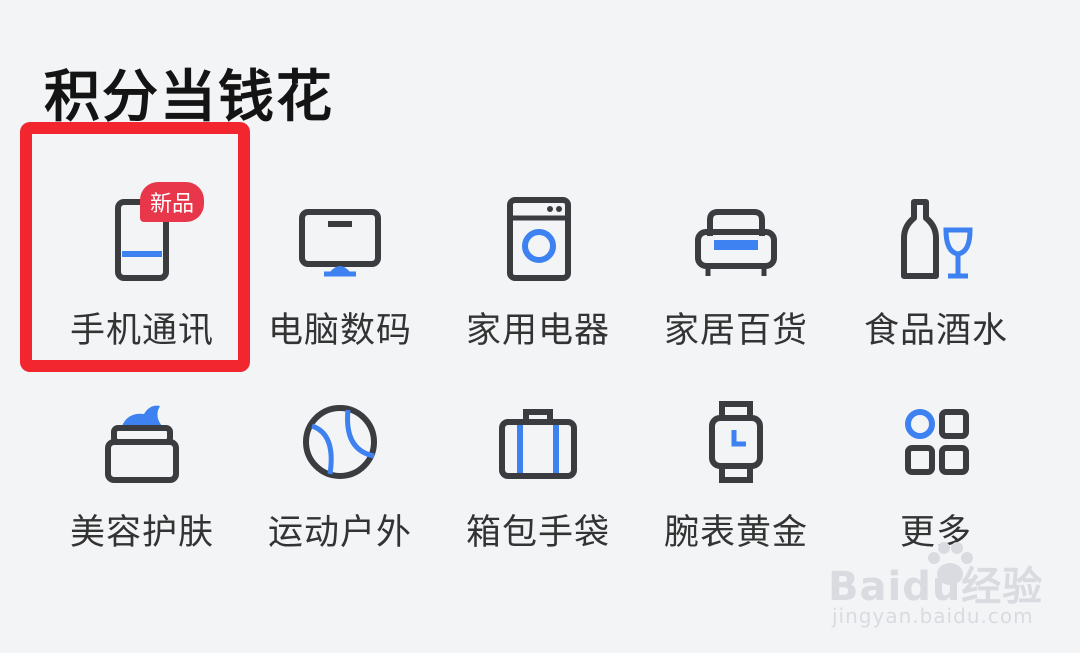  I want to click on category-label: 运动户外, so click(339, 533).